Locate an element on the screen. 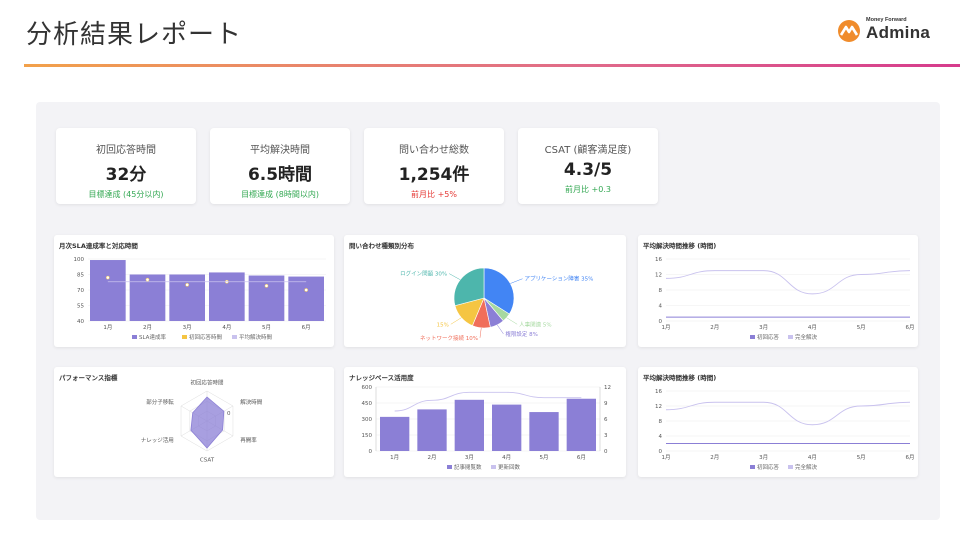 Image resolution: width=960 pixels, height=540 pixels. y2-tick-label: 6 is located at coordinates (606, 420).